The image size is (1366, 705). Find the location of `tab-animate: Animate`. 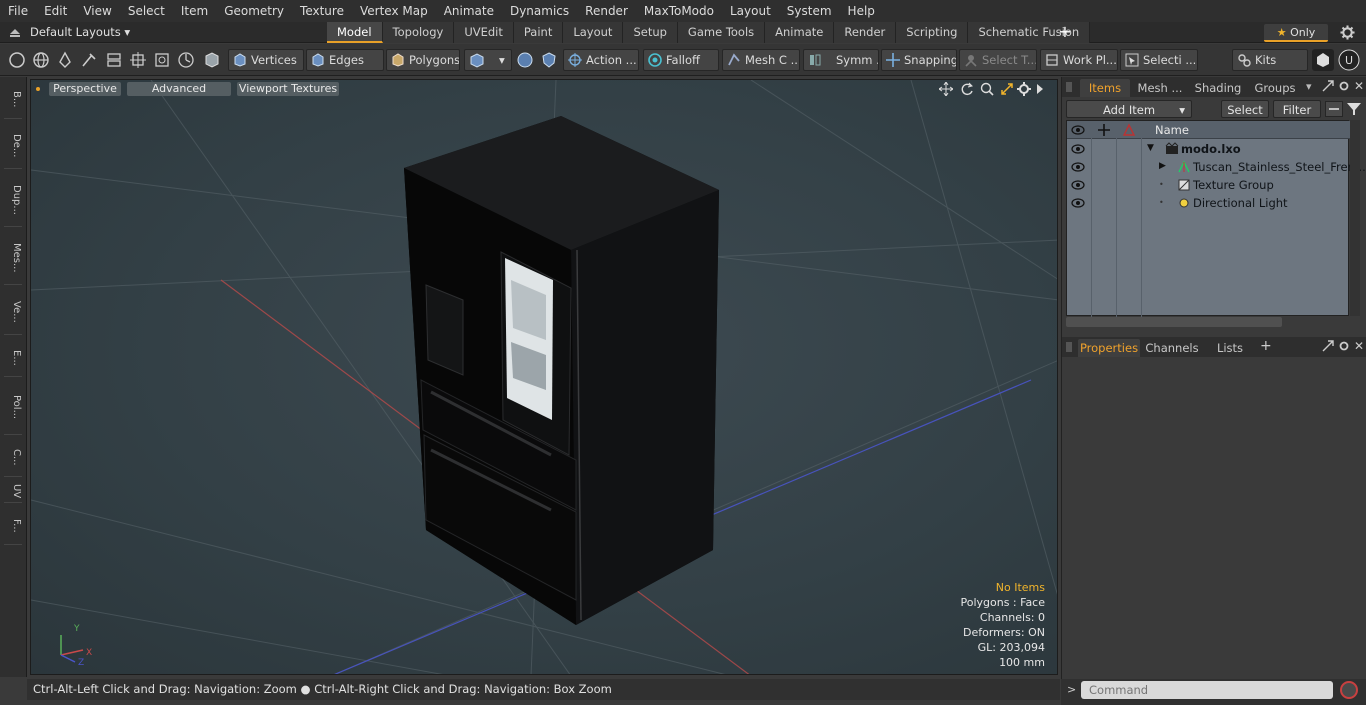

tab-animate: Animate is located at coordinates (800, 32).